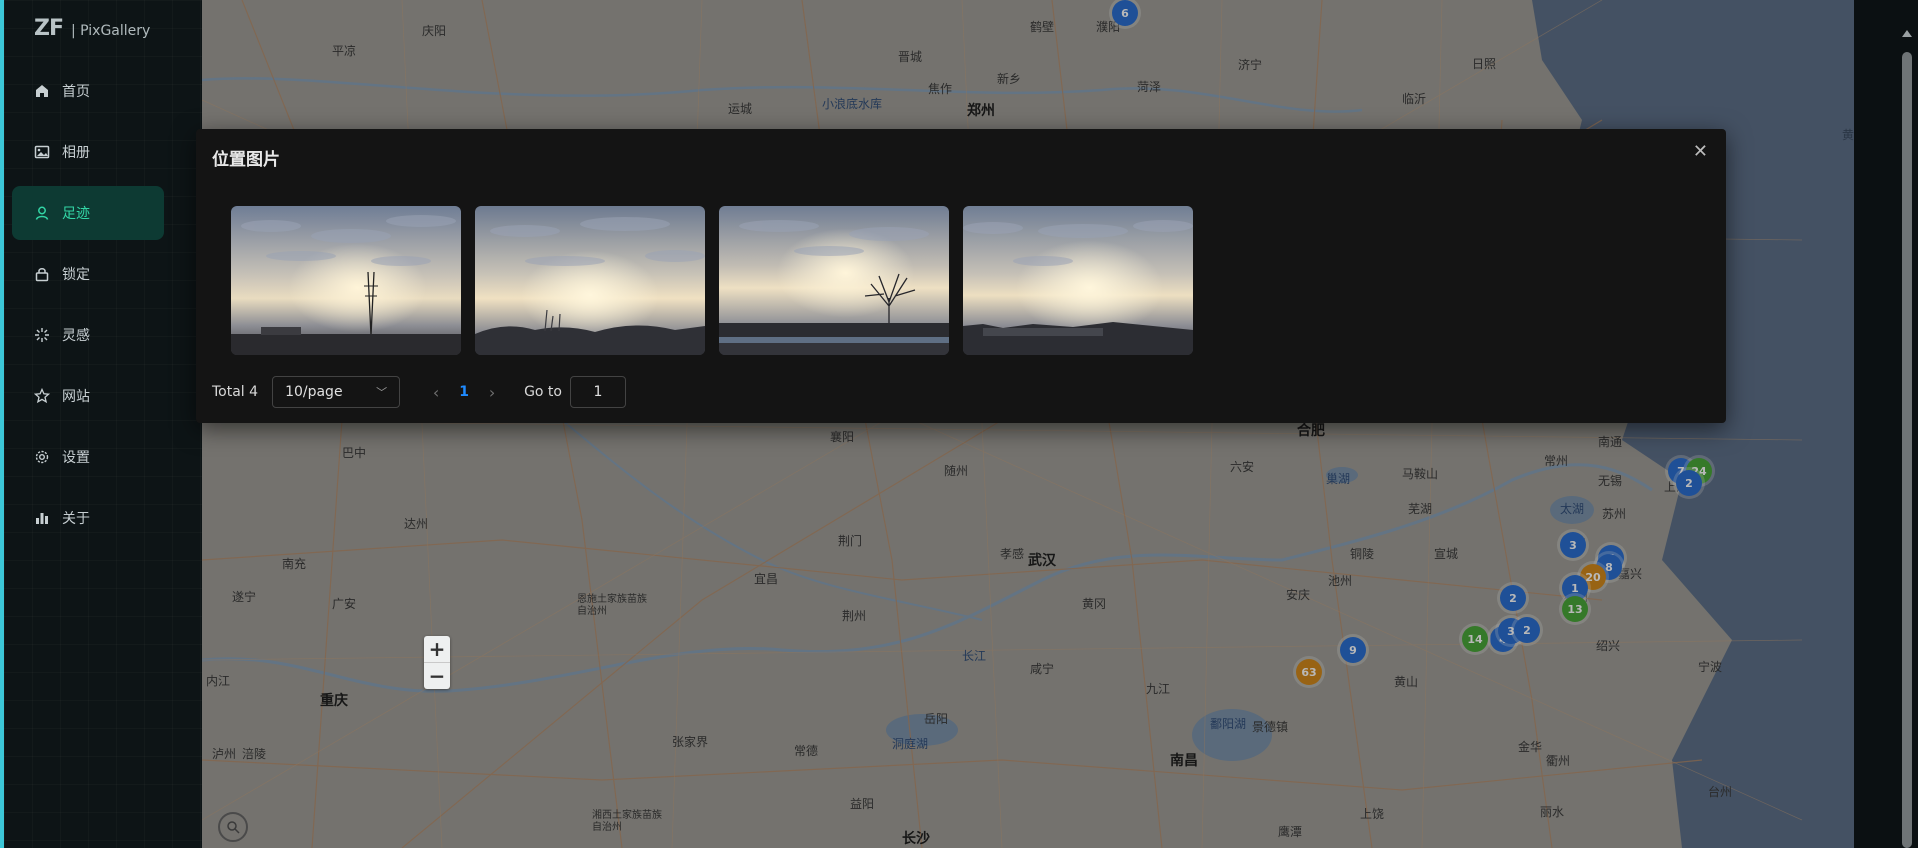 This screenshot has height=848, width=1918. I want to click on page-size-value: 10/page, so click(314, 392).